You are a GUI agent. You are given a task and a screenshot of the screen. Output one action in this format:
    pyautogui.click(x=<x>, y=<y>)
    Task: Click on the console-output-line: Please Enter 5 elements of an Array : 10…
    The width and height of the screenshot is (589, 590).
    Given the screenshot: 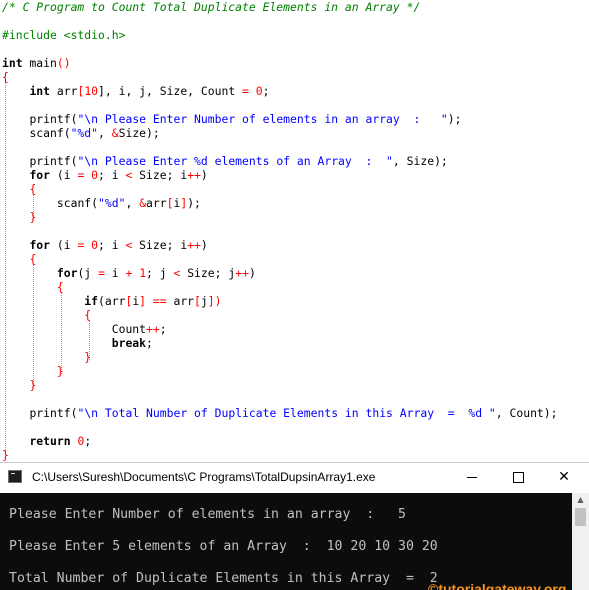 What is the action you would take?
    pyautogui.click(x=223, y=546)
    